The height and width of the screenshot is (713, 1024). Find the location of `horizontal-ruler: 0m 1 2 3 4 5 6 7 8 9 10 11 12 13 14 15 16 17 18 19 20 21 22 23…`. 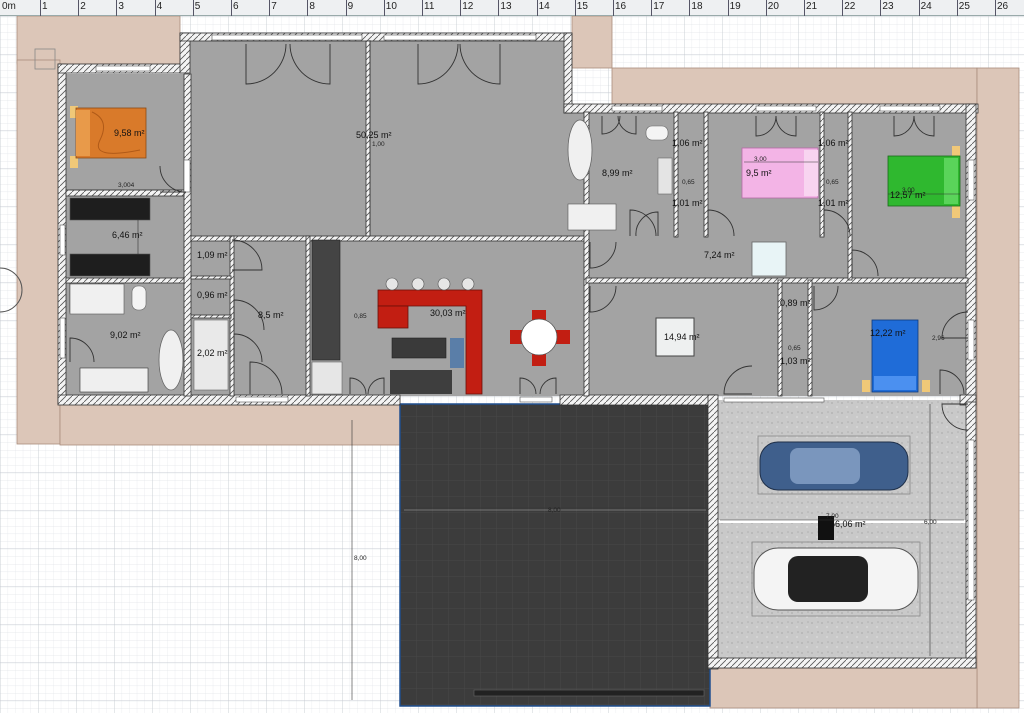

horizontal-ruler: 0m 1 2 3 4 5 6 7 8 9 10 11 12 13 14 15 16 17 18 19 20 21 22 23… is located at coordinates (512, 8).